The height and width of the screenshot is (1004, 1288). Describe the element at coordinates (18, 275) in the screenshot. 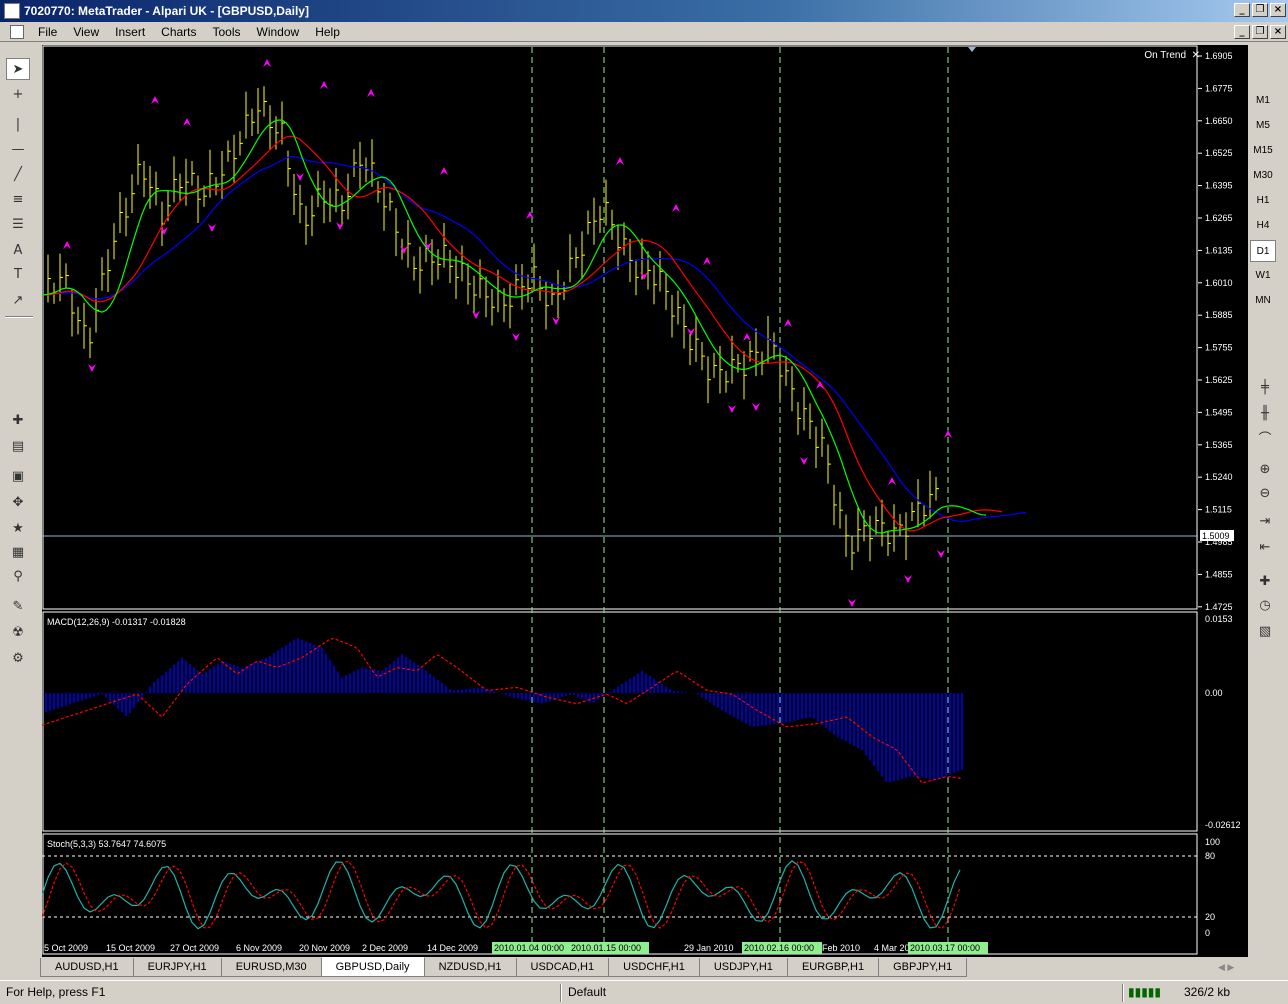

I see `text-label-icon: T` at that location.